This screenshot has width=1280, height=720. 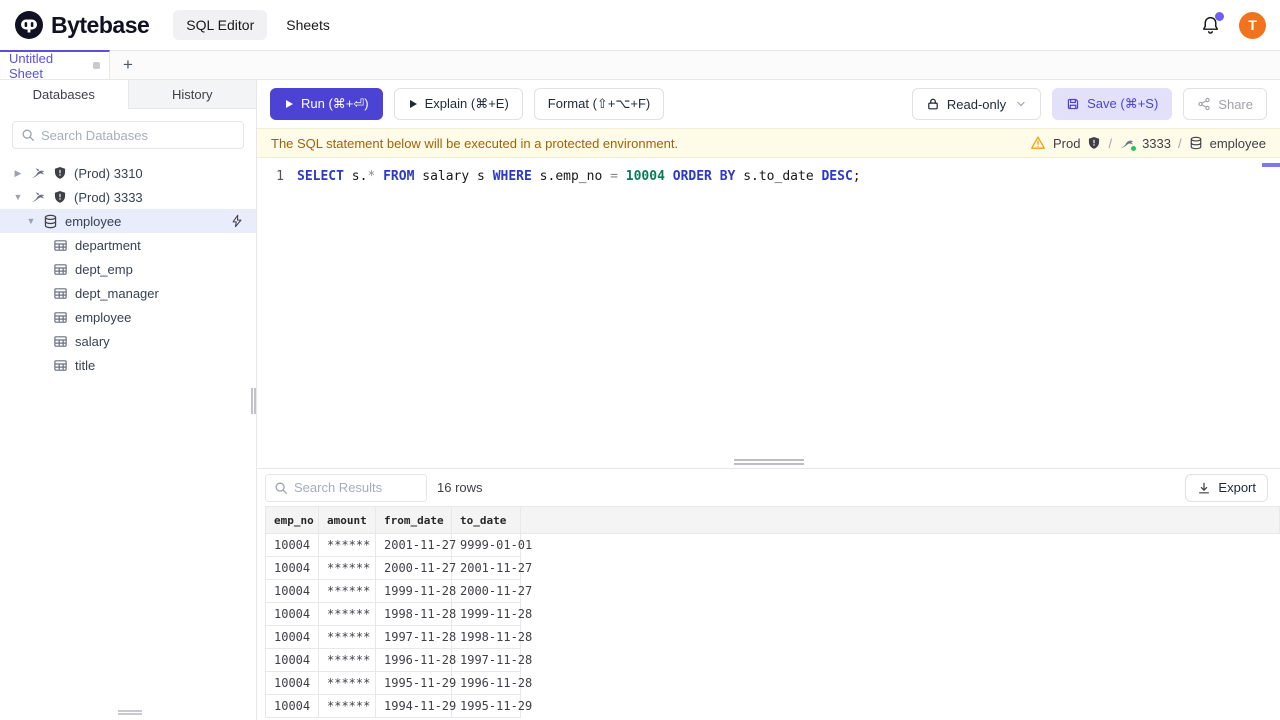 What do you see at coordinates (1112, 104) in the screenshot?
I see `save-button: Save (⌘+S)` at bounding box center [1112, 104].